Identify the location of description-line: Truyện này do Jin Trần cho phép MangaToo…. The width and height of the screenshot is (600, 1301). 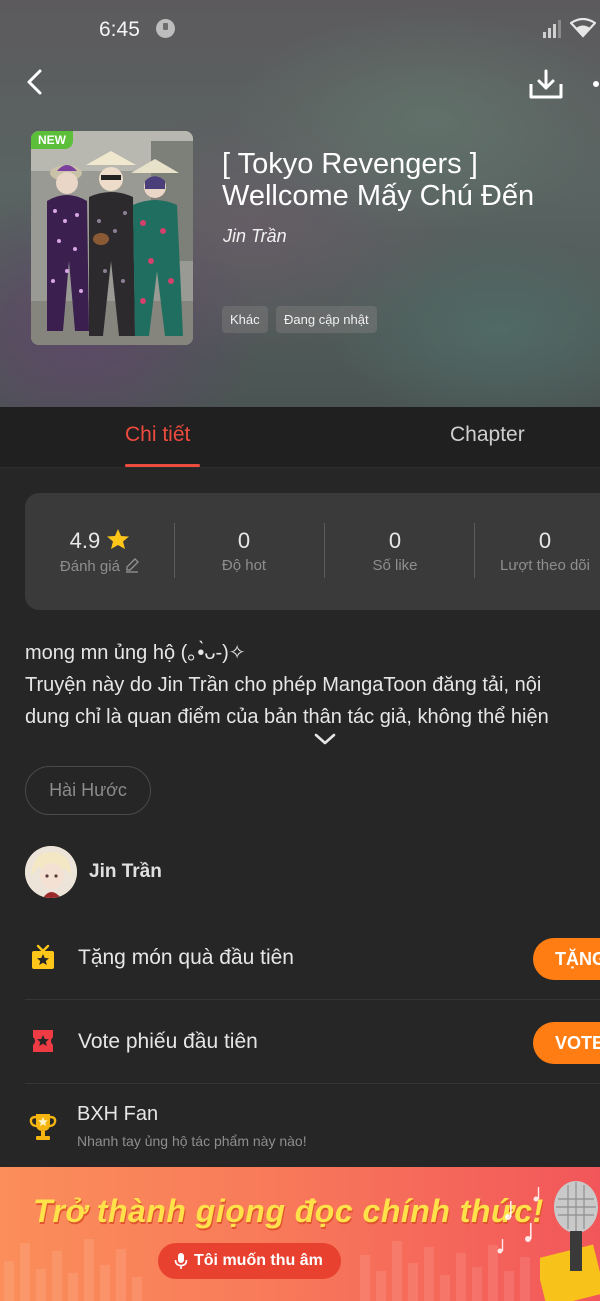
(283, 685).